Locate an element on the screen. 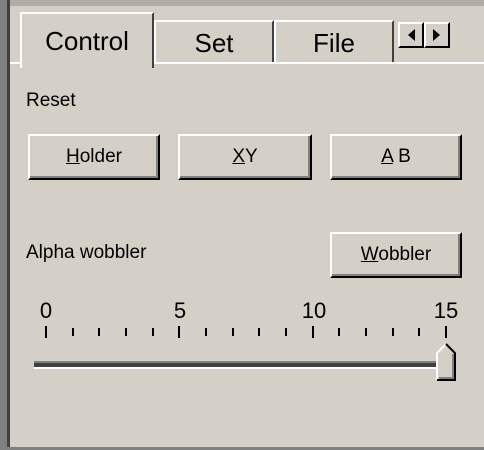 The image size is (484, 450). holder-button-label: Holder is located at coordinates (94, 156).